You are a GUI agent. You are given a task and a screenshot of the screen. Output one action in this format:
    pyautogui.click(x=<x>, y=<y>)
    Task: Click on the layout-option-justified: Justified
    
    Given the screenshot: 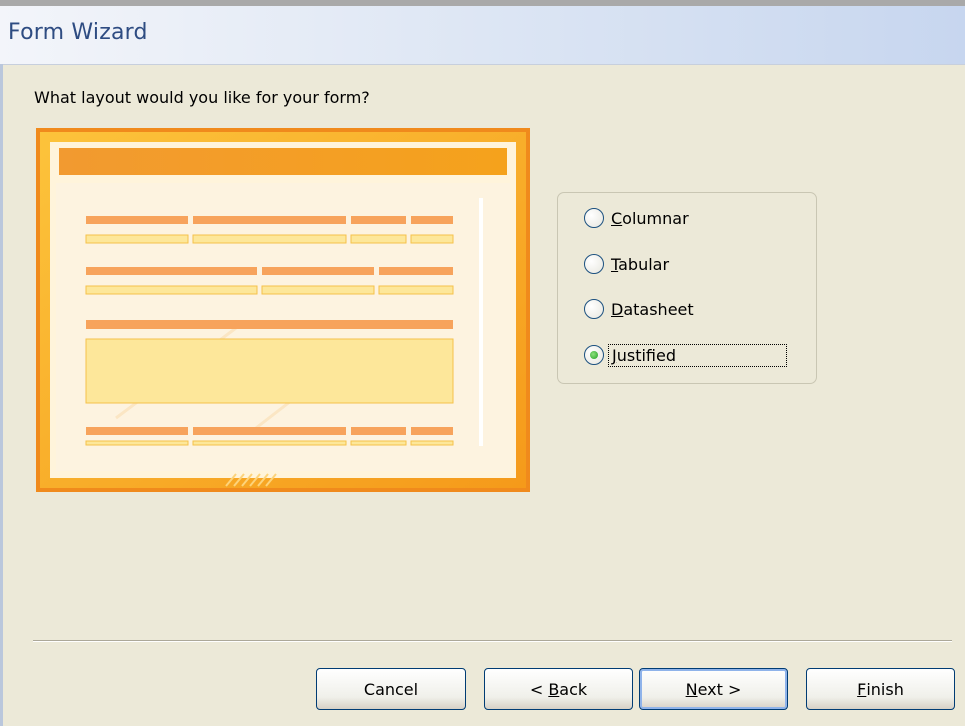 What is the action you would take?
    pyautogui.click(x=685, y=355)
    